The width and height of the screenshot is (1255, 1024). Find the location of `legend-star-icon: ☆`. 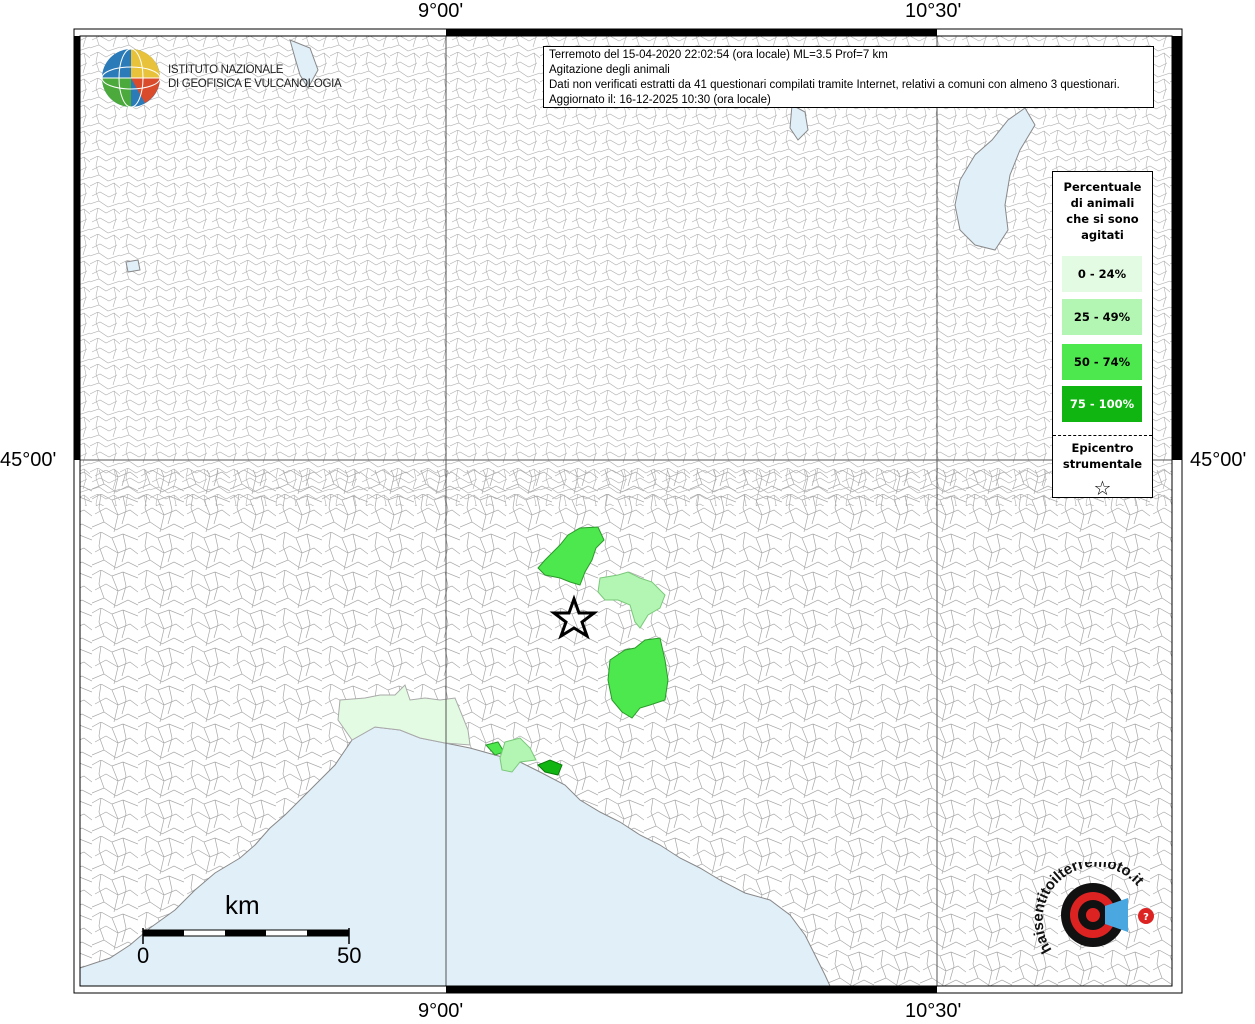

legend-star-icon: ☆ is located at coordinates (1102, 488).